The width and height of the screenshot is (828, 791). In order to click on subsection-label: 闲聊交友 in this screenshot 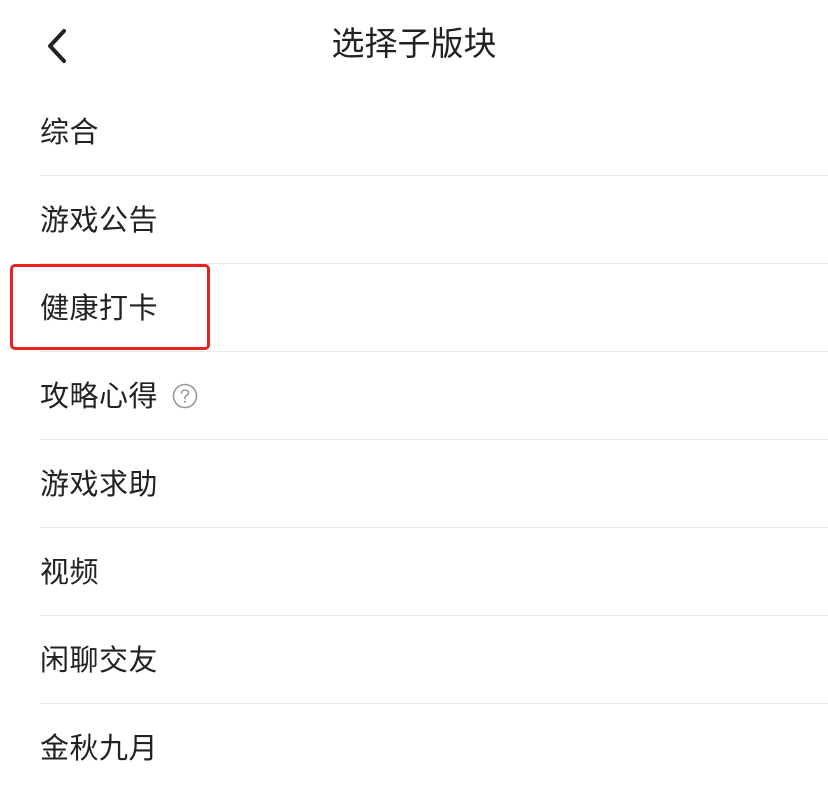, I will do `click(99, 659)`.